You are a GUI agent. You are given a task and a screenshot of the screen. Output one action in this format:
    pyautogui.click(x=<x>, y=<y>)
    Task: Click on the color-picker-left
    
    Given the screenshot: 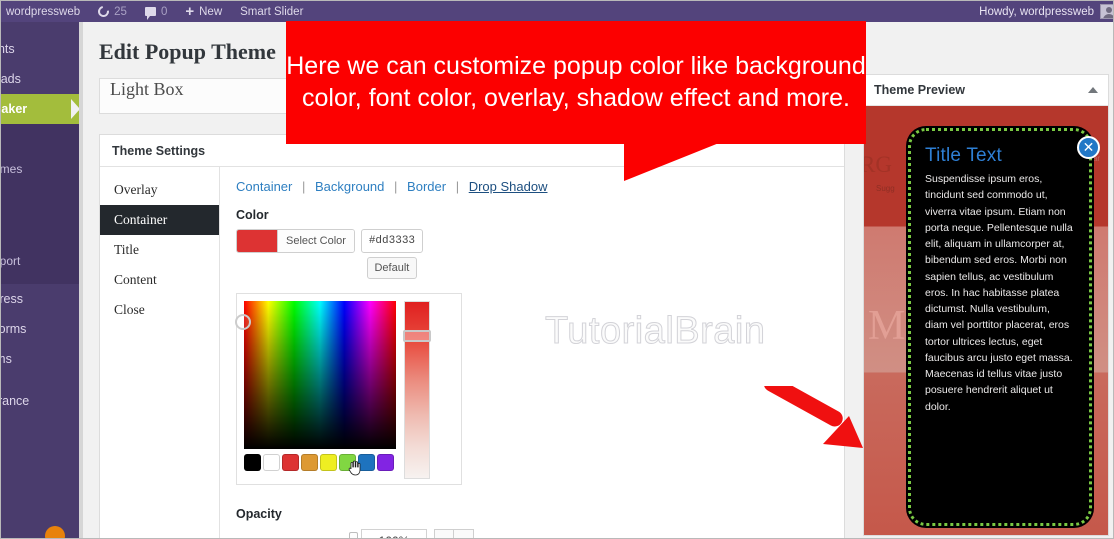 What is the action you would take?
    pyautogui.click(x=315, y=389)
    